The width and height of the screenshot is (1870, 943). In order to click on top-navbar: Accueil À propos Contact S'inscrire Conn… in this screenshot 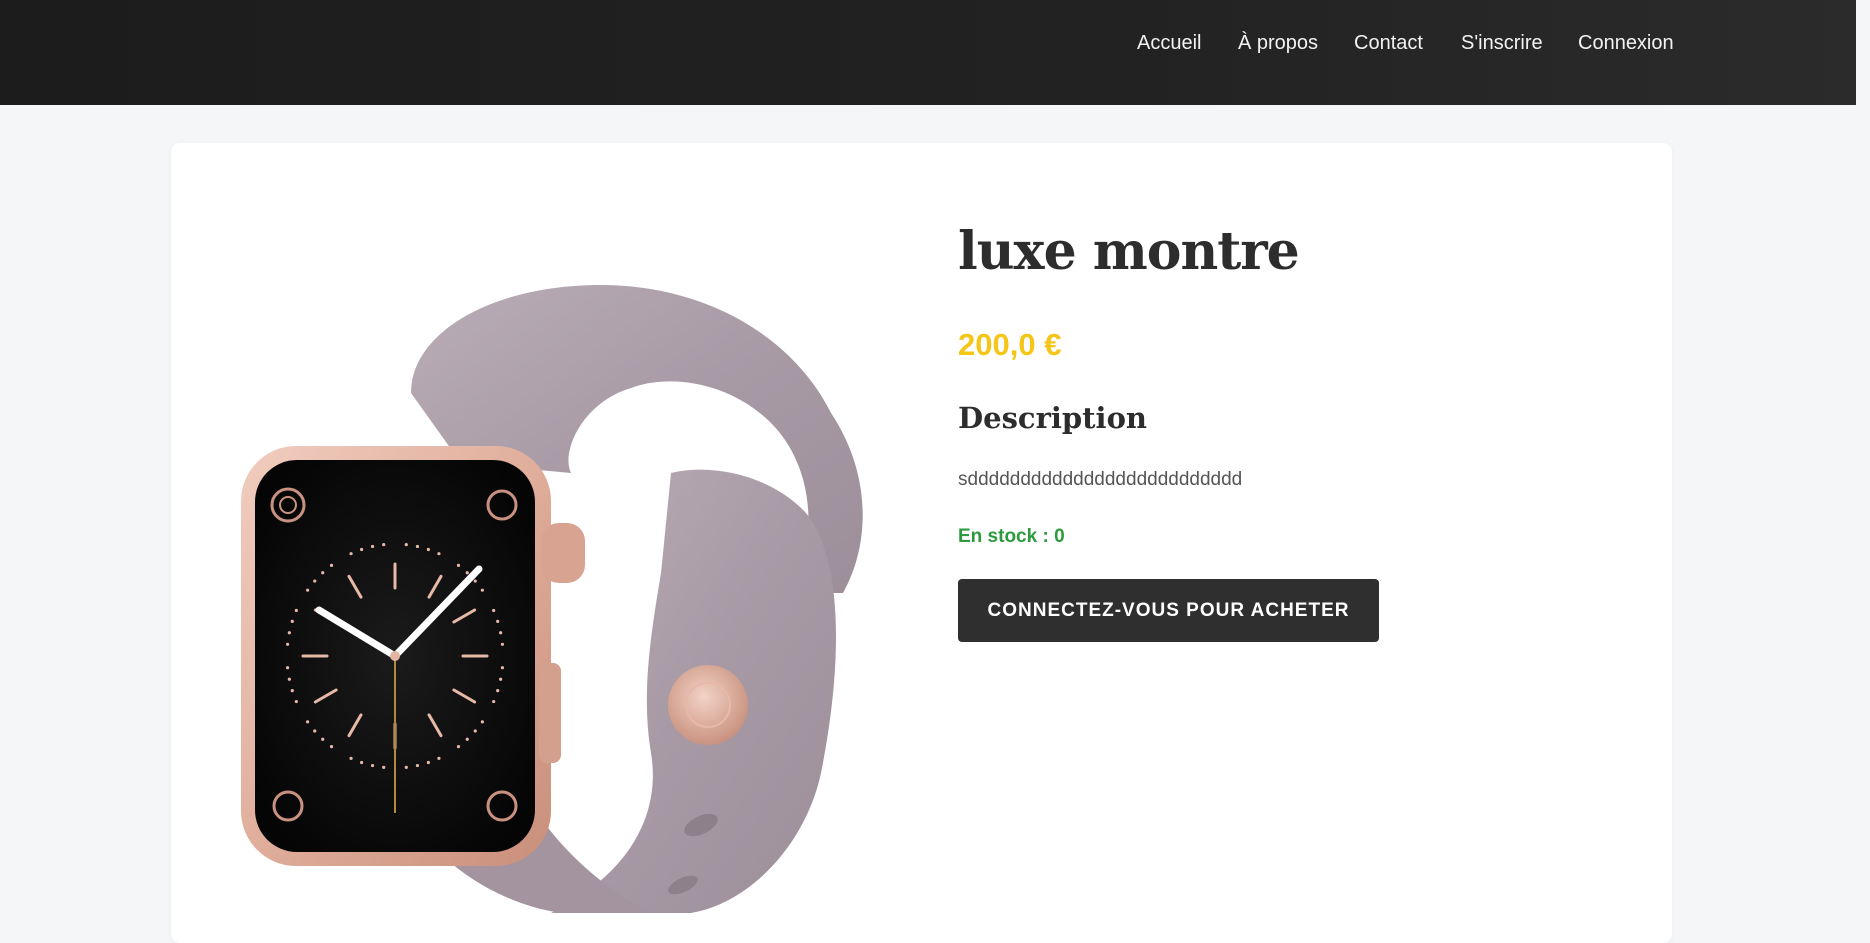, I will do `click(928, 52)`.